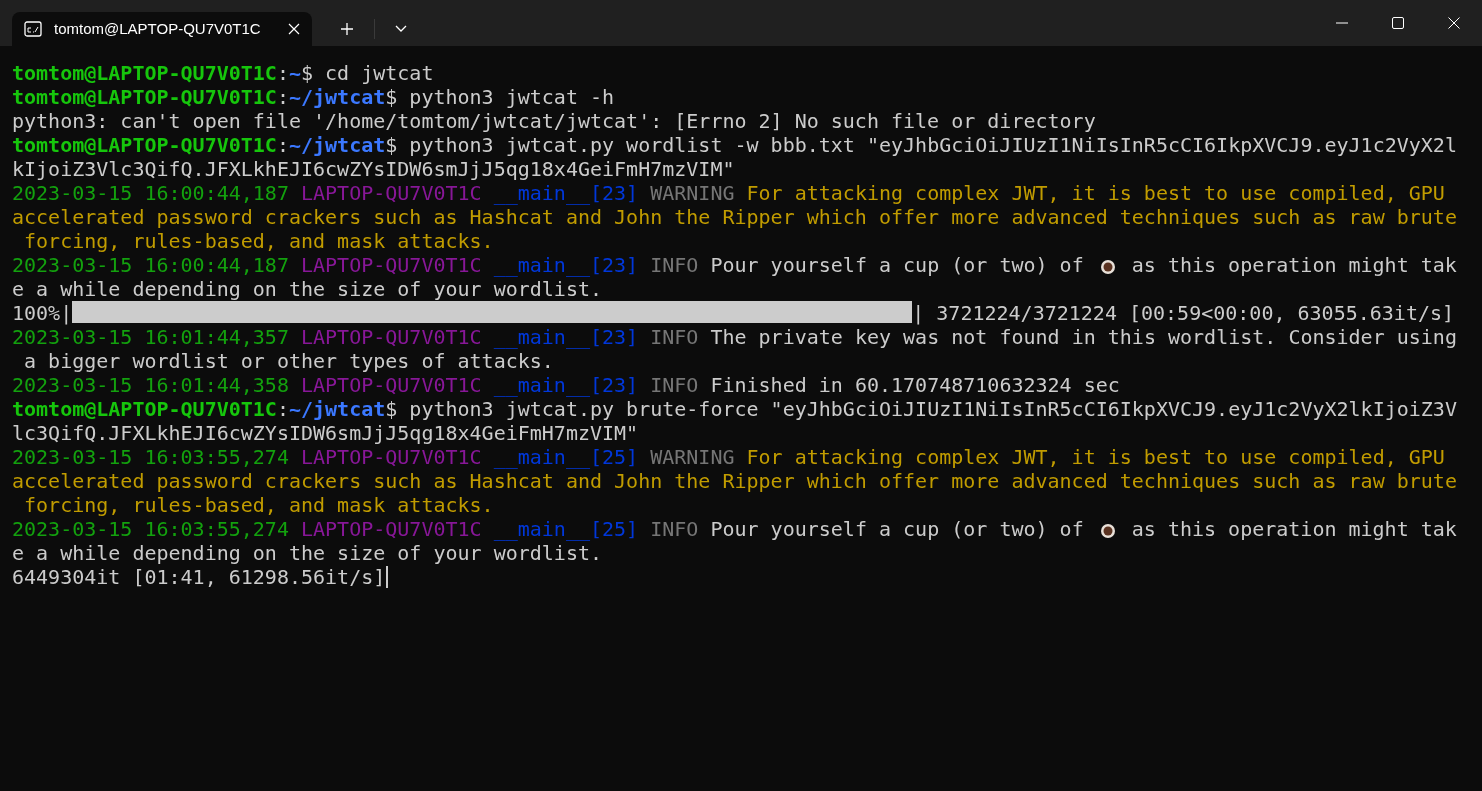 This screenshot has height=791, width=1482. I want to click on new-tab-icon, so click(347, 29).